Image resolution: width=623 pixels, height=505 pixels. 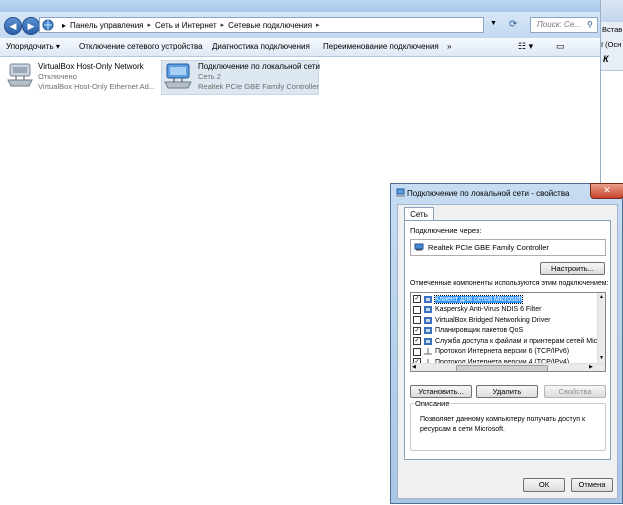 I want to click on horizontal-scrollbar: ◀ ▶, so click(x=508, y=367).